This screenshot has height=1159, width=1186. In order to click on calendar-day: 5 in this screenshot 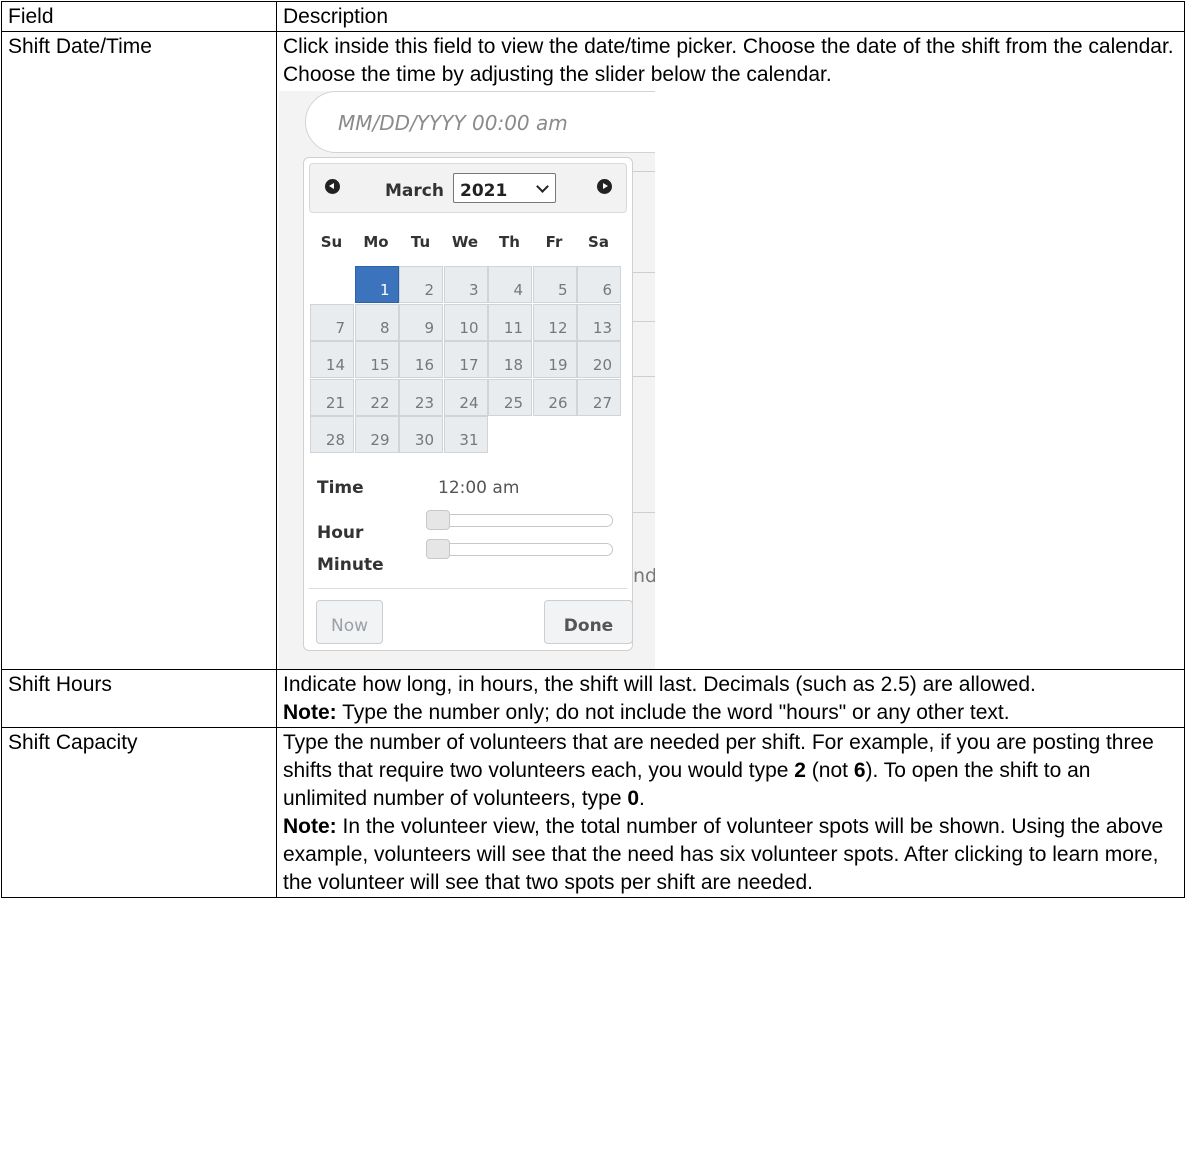, I will do `click(554, 284)`.